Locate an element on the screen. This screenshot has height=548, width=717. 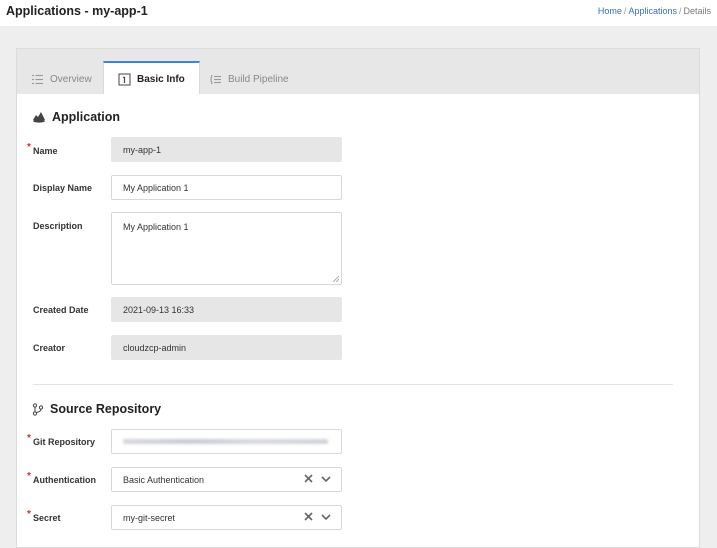
description-textarea: My Application 1 is located at coordinates (226, 248).